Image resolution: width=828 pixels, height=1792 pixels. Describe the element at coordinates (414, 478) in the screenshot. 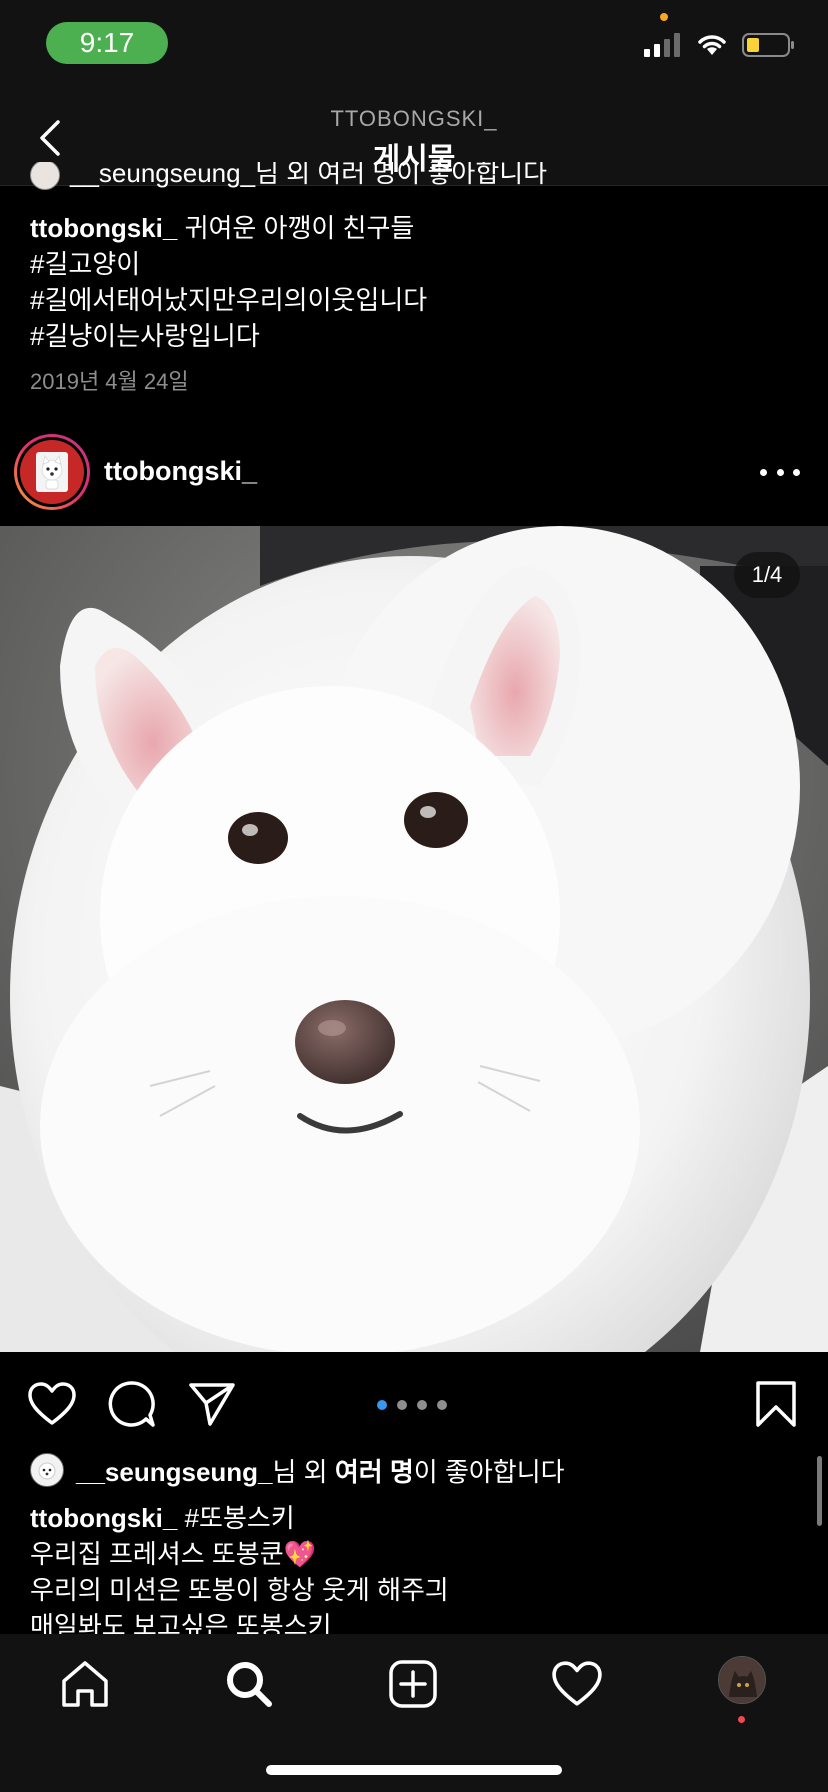

I see `post-header: ttobongski_` at that location.